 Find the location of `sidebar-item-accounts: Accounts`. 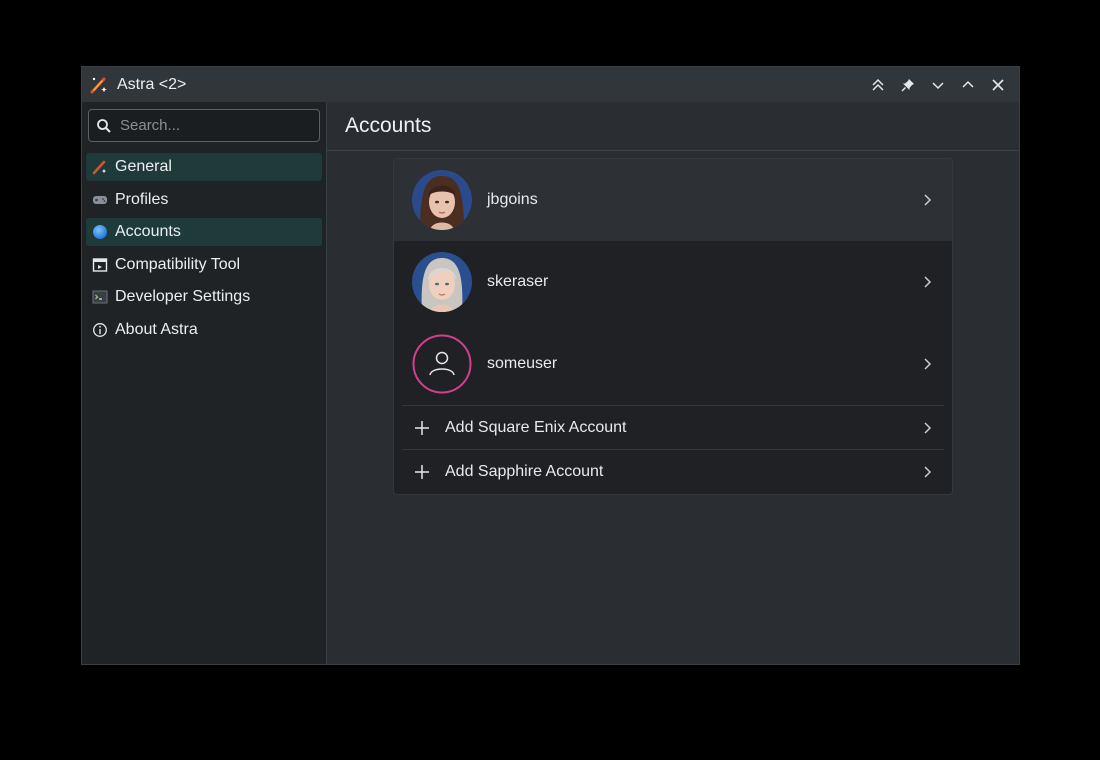

sidebar-item-accounts: Accounts is located at coordinates (204, 232).